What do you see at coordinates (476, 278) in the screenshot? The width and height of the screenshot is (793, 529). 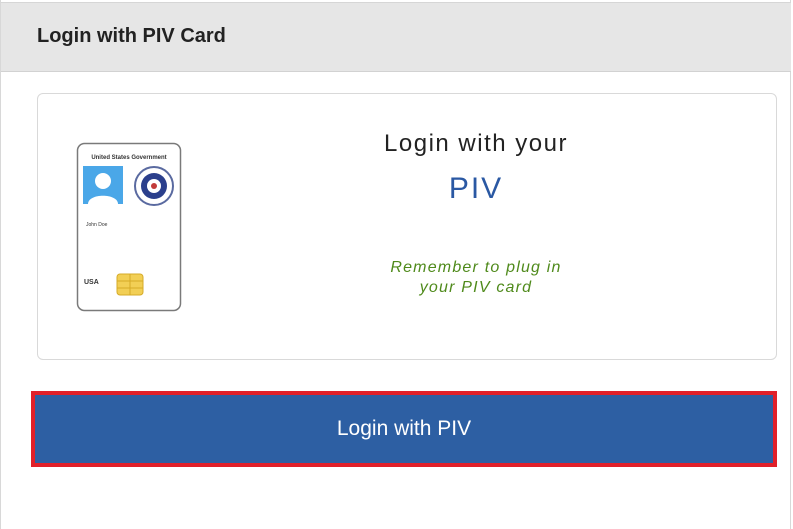 I see `plug-in-reminder: Remember to plug in your PIV card` at bounding box center [476, 278].